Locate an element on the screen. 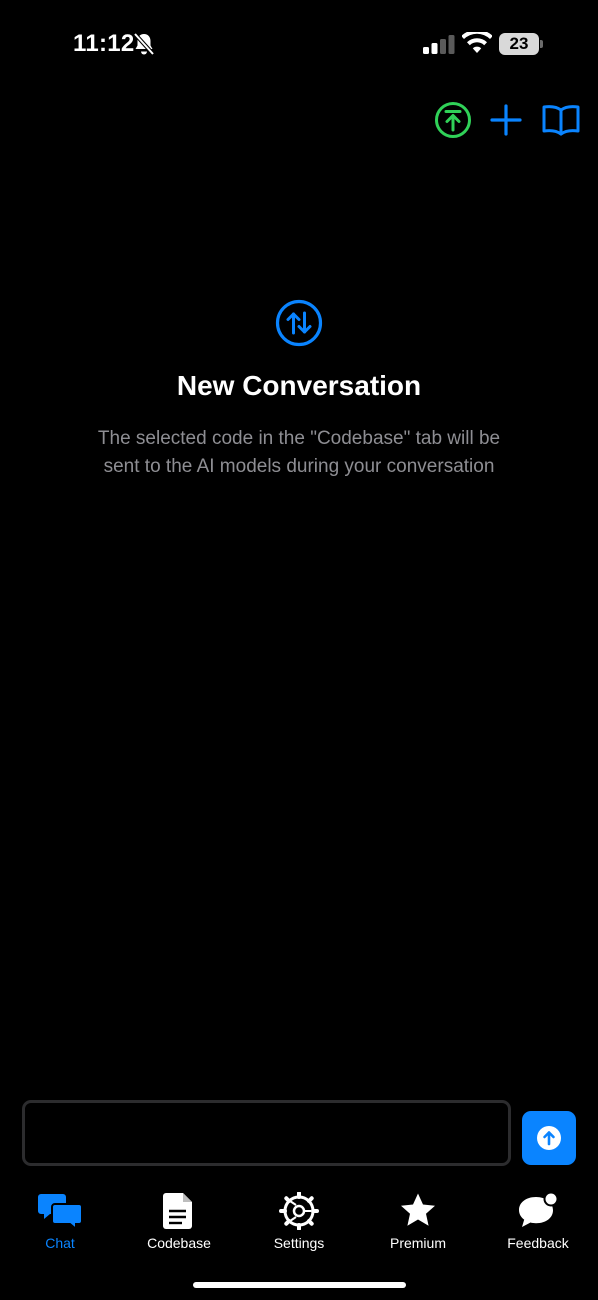 This screenshot has width=598, height=1300. export-button is located at coordinates (453, 120).